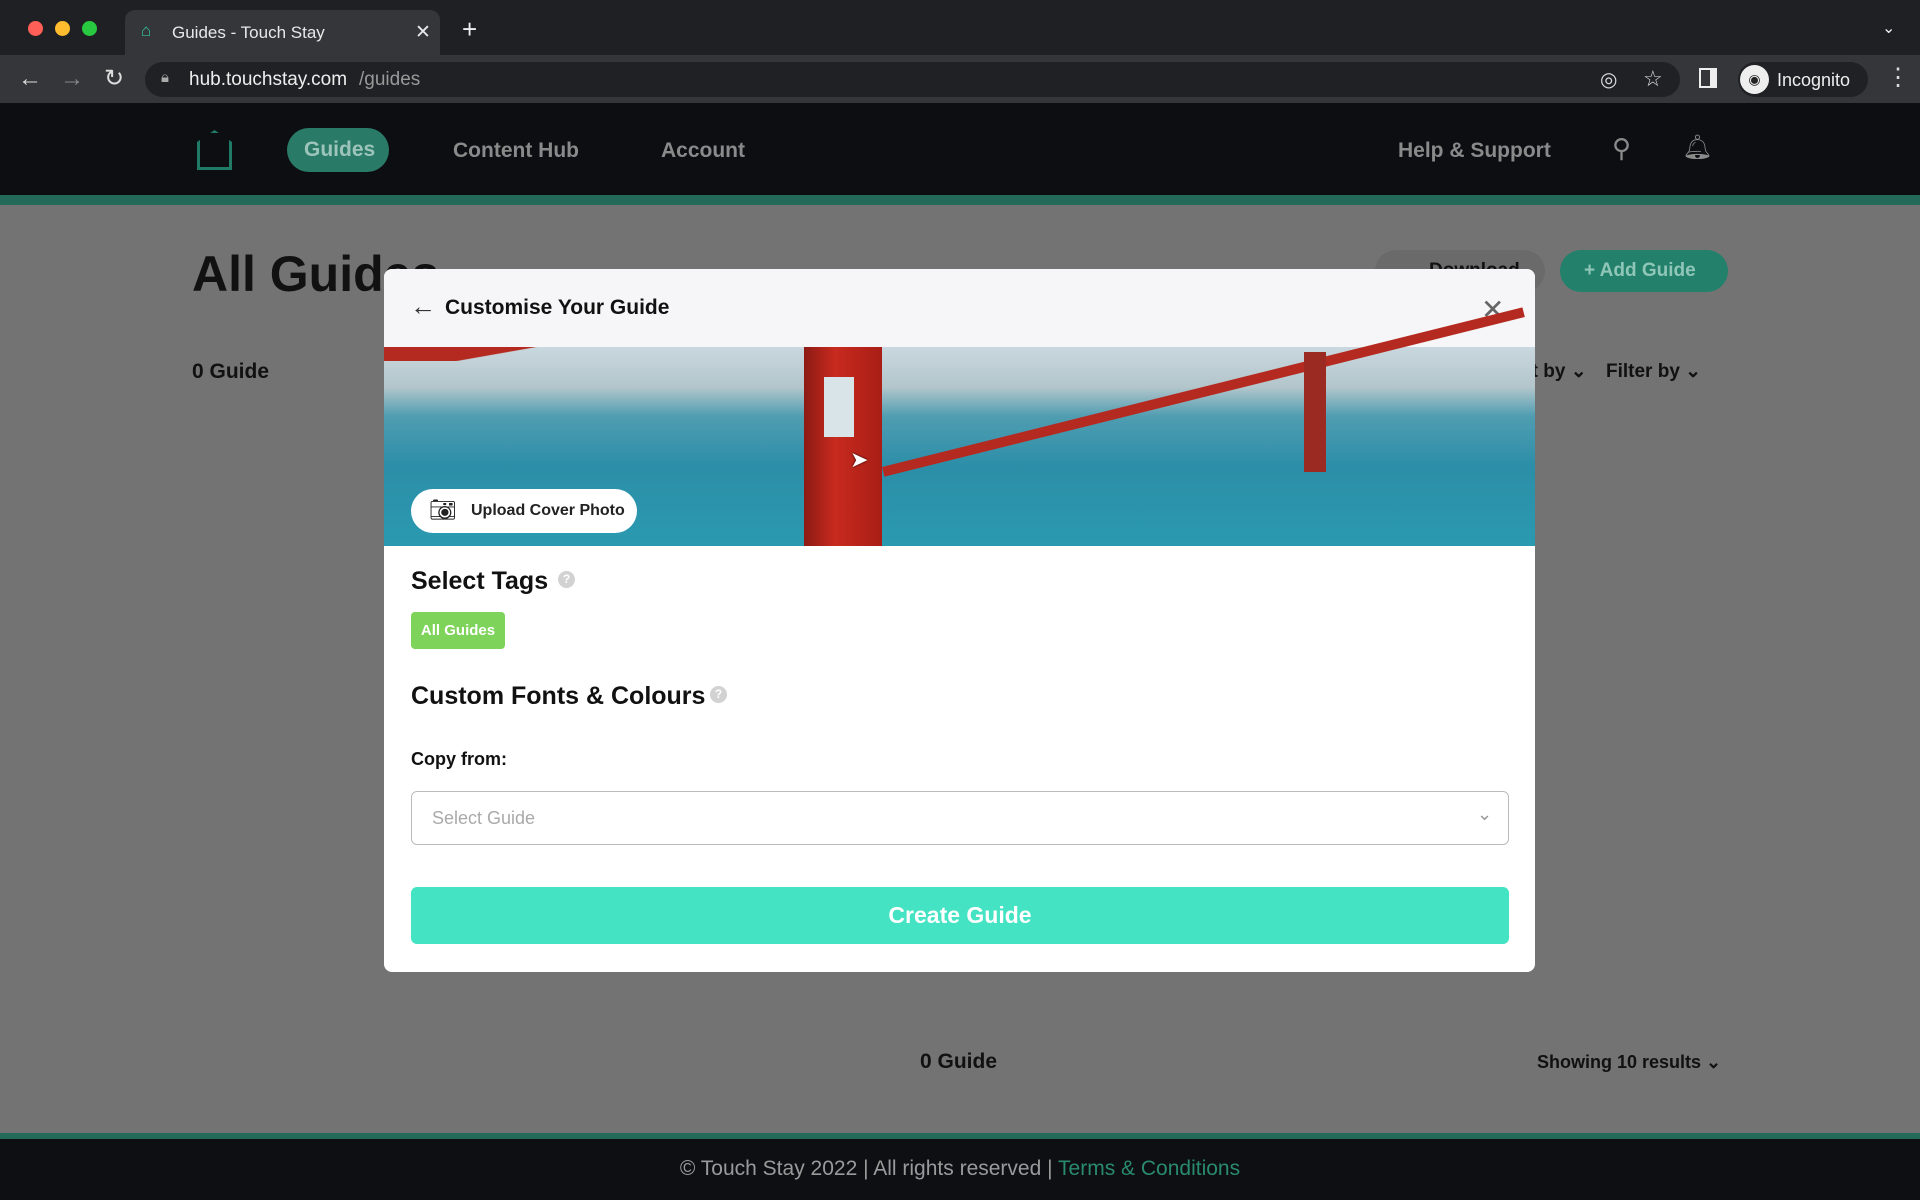  I want to click on modal-title: Customise Your Guide, so click(557, 307).